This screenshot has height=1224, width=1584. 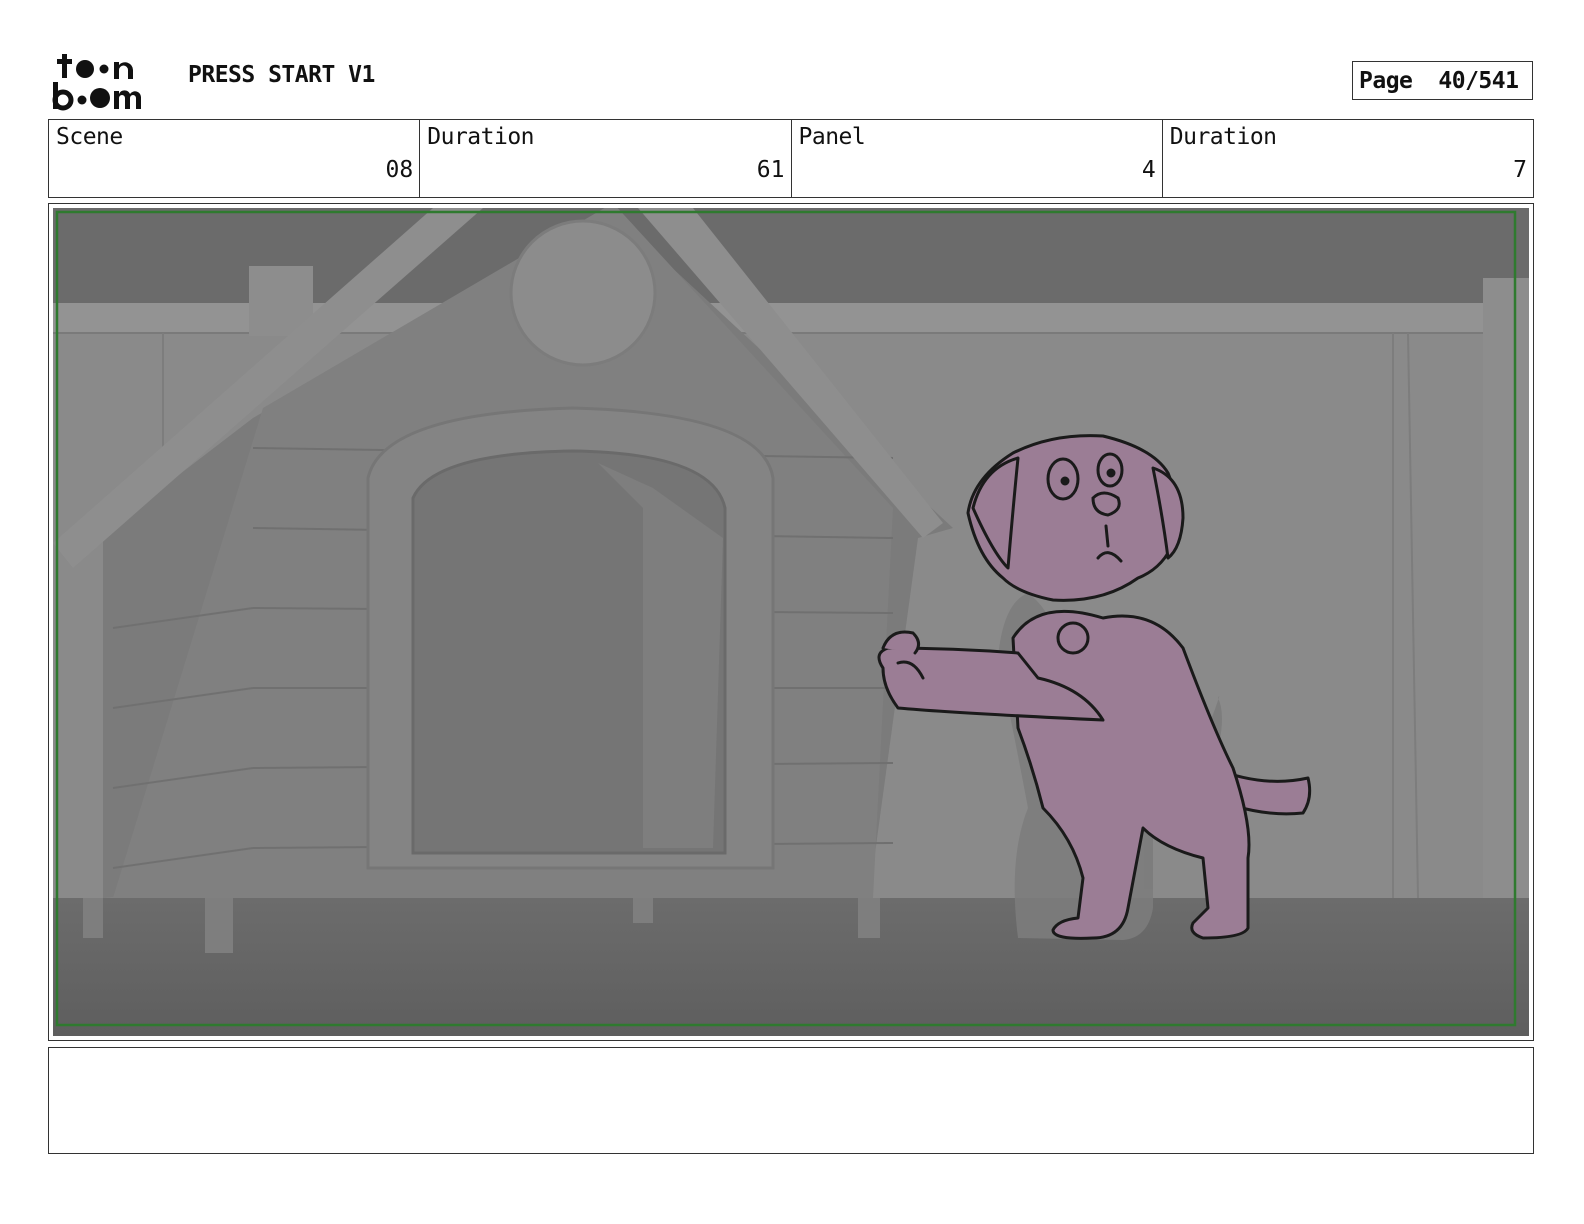 I want to click on panel-notes-area, so click(x=791, y=1100).